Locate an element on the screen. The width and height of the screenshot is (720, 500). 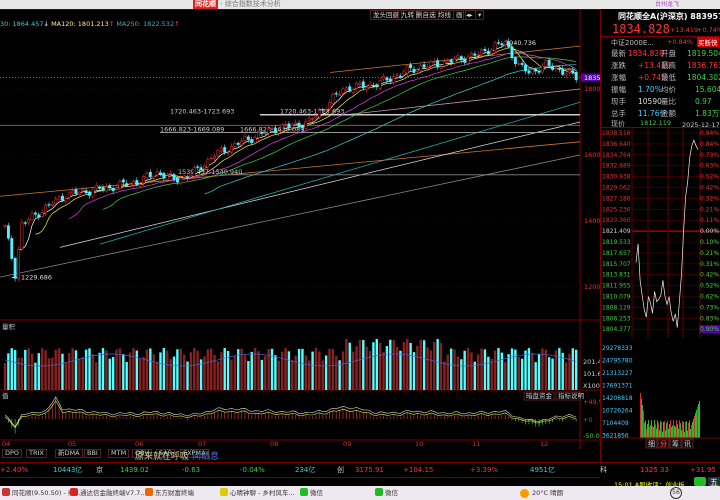
intraday-tab-label: 讯 is located at coordinates (687, 444).